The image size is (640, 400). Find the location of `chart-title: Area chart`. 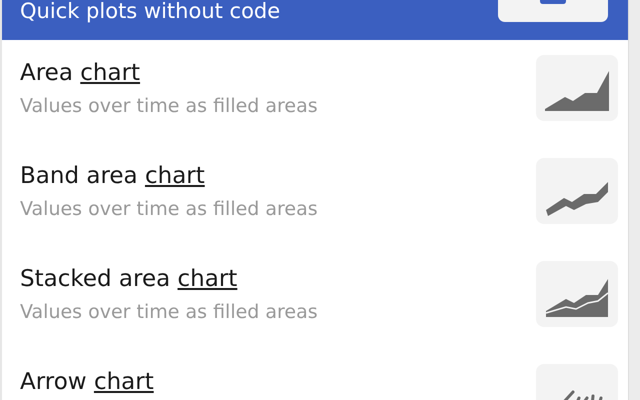

chart-title: Area chart is located at coordinates (81, 73).